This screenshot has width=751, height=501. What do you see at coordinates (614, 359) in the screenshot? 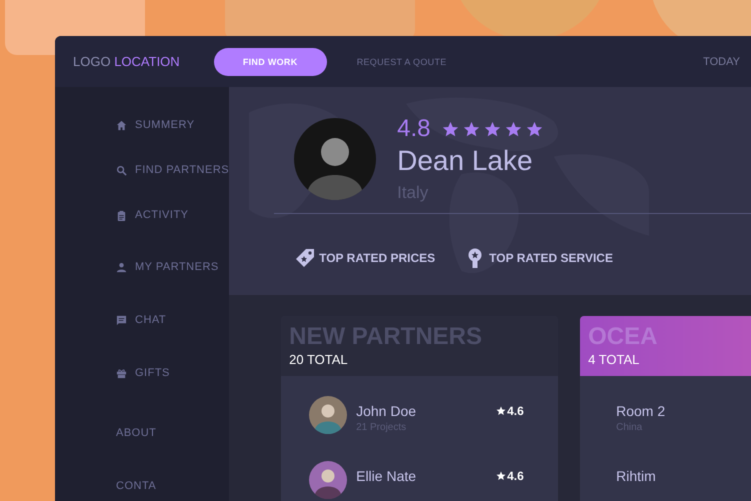
I see `card-total: 4 TOTAL` at bounding box center [614, 359].